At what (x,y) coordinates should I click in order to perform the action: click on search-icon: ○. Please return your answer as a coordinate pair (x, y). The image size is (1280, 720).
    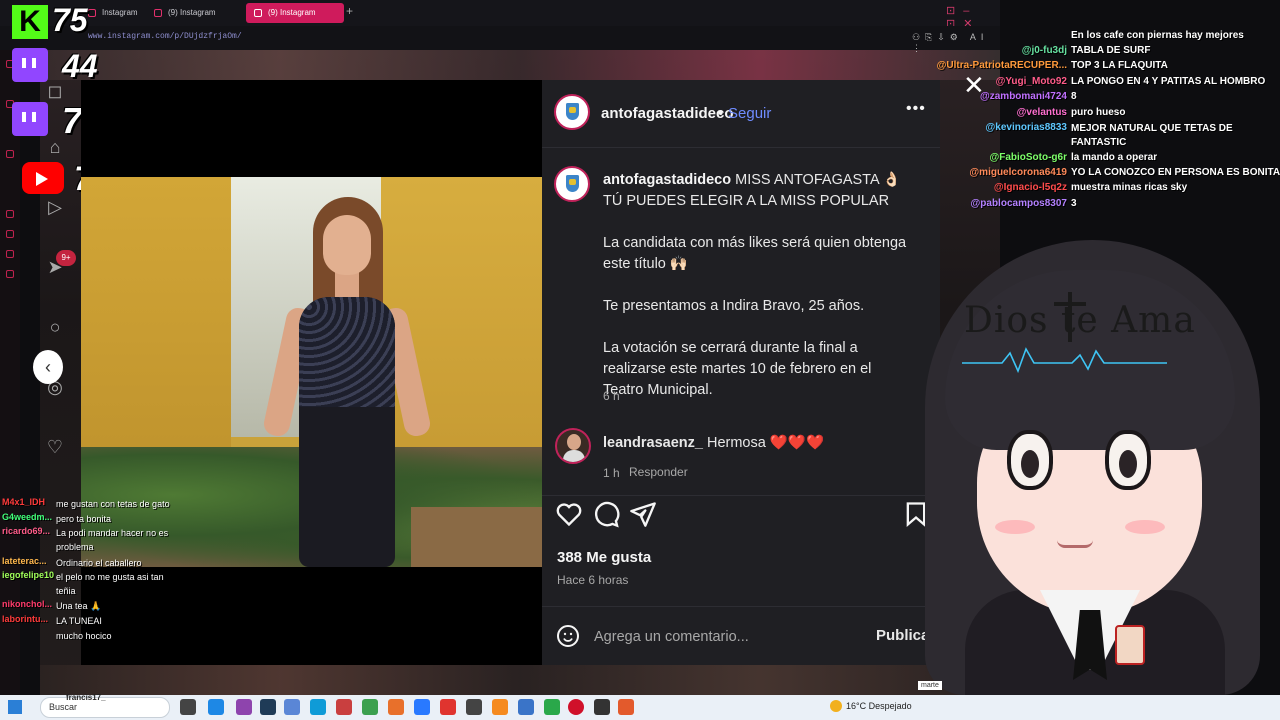
    Looking at the image, I should click on (55, 327).